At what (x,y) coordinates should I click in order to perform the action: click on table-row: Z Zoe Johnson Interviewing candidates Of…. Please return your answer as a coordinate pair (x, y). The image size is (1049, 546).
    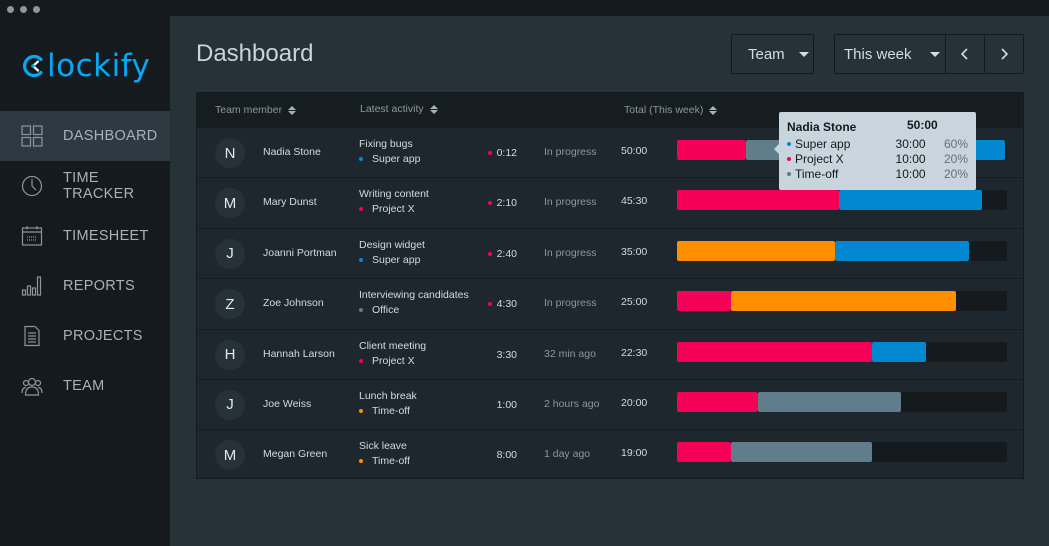
    Looking at the image, I should click on (610, 304).